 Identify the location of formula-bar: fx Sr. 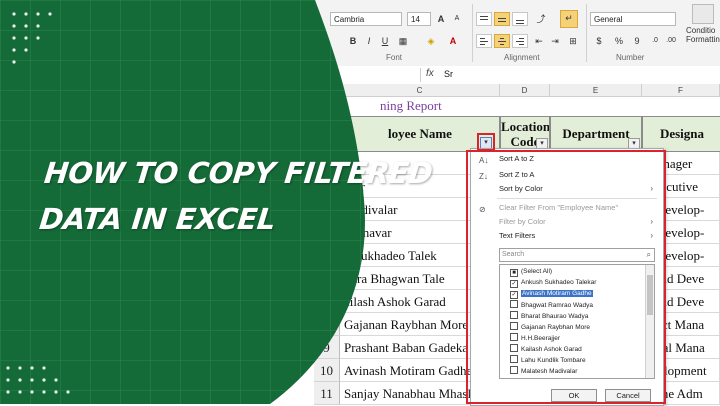
(360, 75).